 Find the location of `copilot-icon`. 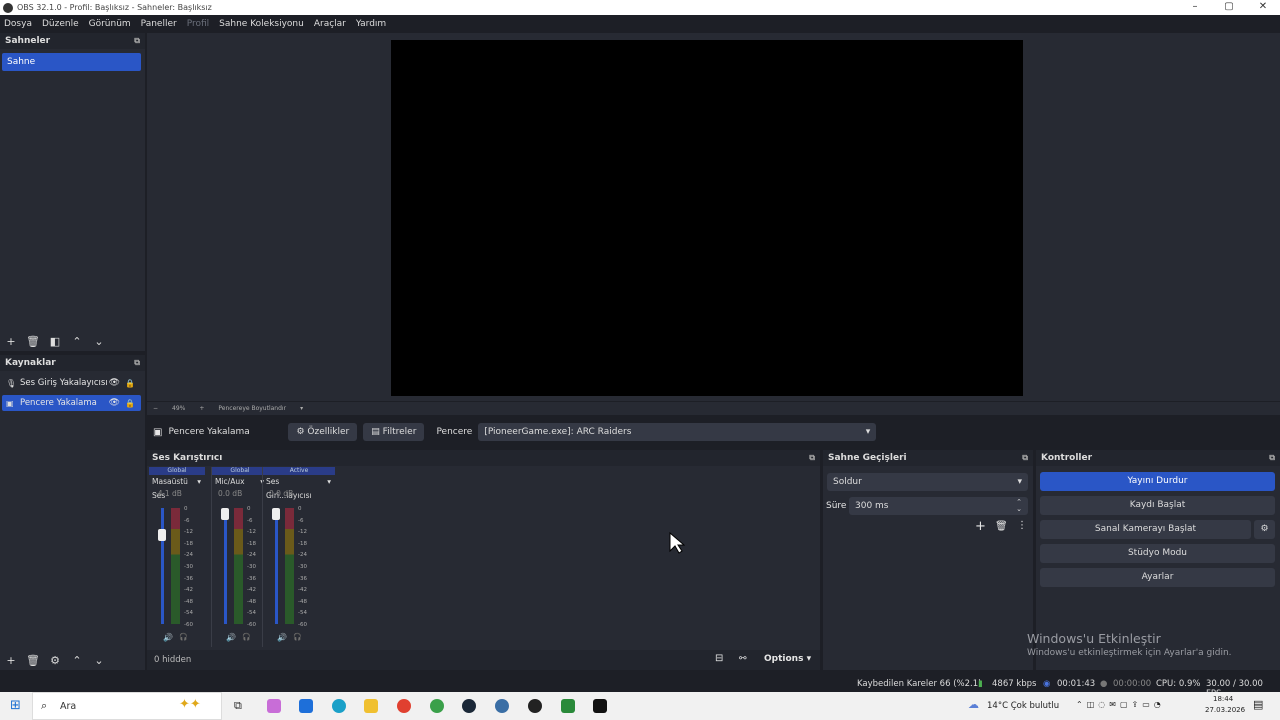

copilot-icon is located at coordinates (274, 706).